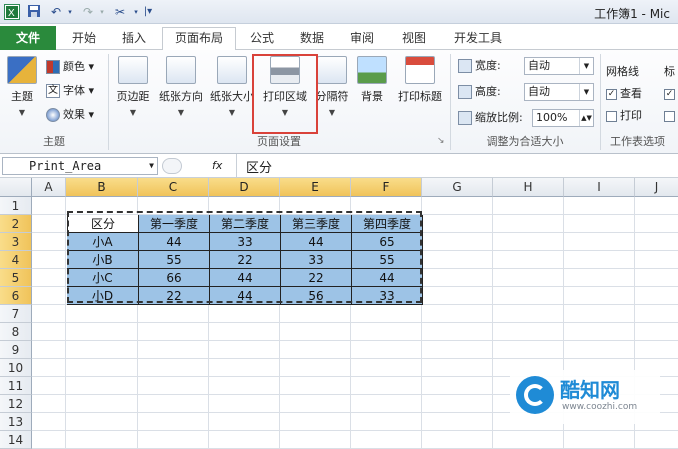 This screenshot has height=449, width=678. Describe the element at coordinates (53, 91) in the screenshot. I see `fonts-icon: 文` at that location.